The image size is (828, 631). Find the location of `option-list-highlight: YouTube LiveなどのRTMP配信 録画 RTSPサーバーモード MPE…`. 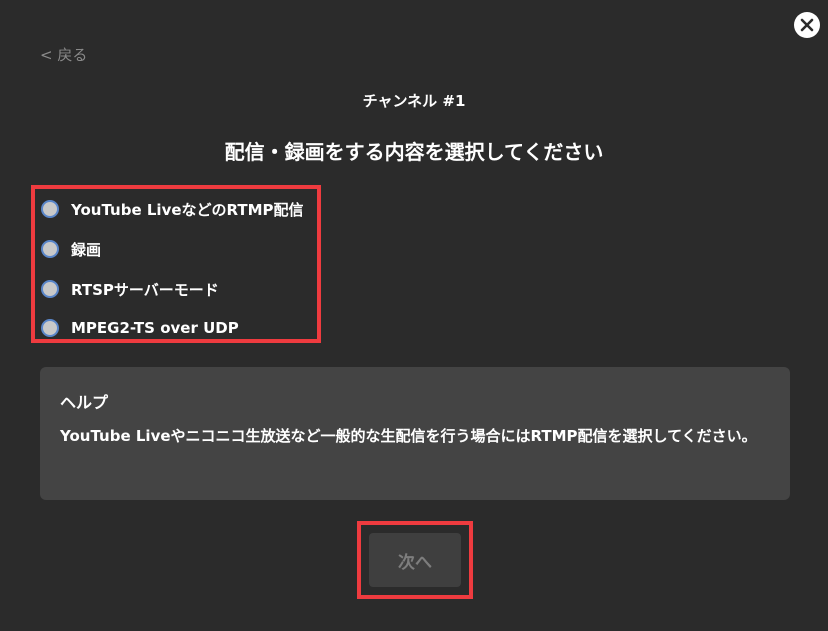

option-list-highlight: YouTube LiveなどのRTMP配信 録画 RTSPサーバーモード MPE… is located at coordinates (176, 264).